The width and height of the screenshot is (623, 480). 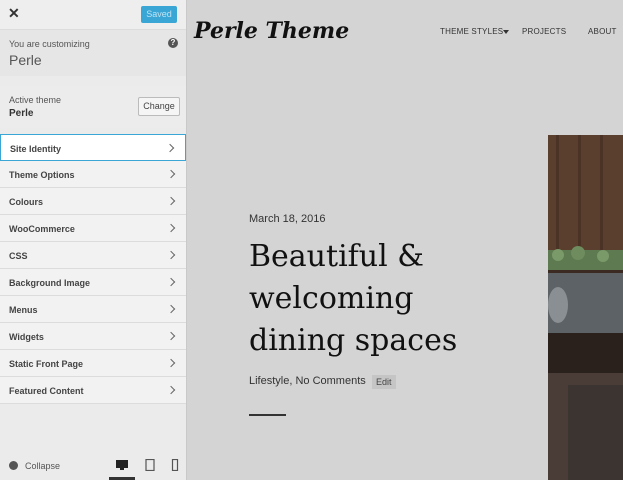 What do you see at coordinates (93, 255) in the screenshot?
I see `sidebar-item-css: CSS` at bounding box center [93, 255].